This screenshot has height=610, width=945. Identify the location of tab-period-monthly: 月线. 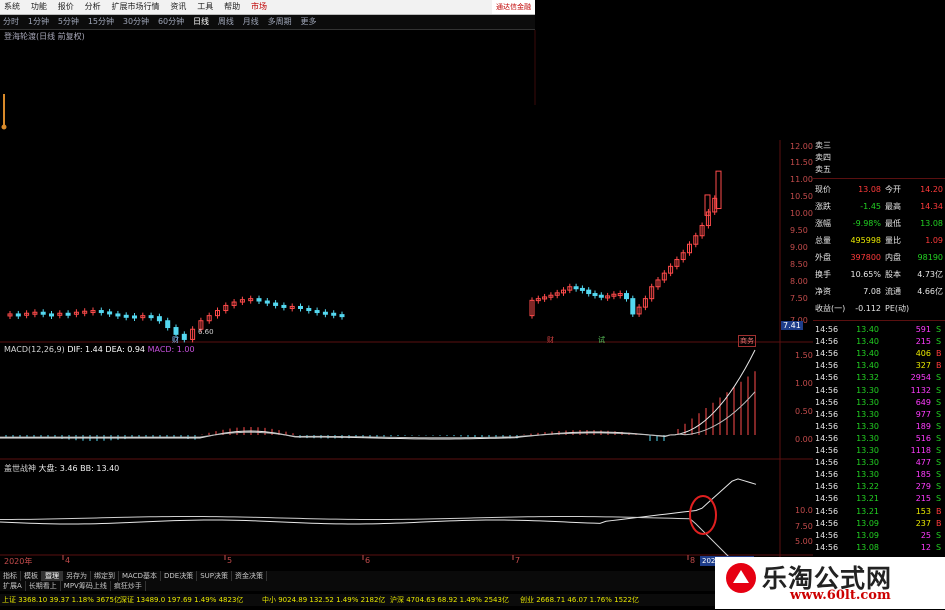
(251, 22).